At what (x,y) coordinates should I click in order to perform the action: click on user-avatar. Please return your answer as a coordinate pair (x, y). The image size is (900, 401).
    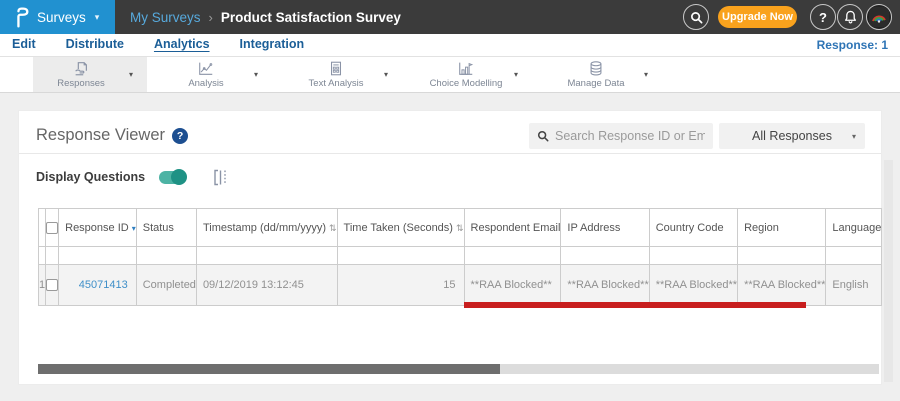
    Looking at the image, I should click on (879, 17).